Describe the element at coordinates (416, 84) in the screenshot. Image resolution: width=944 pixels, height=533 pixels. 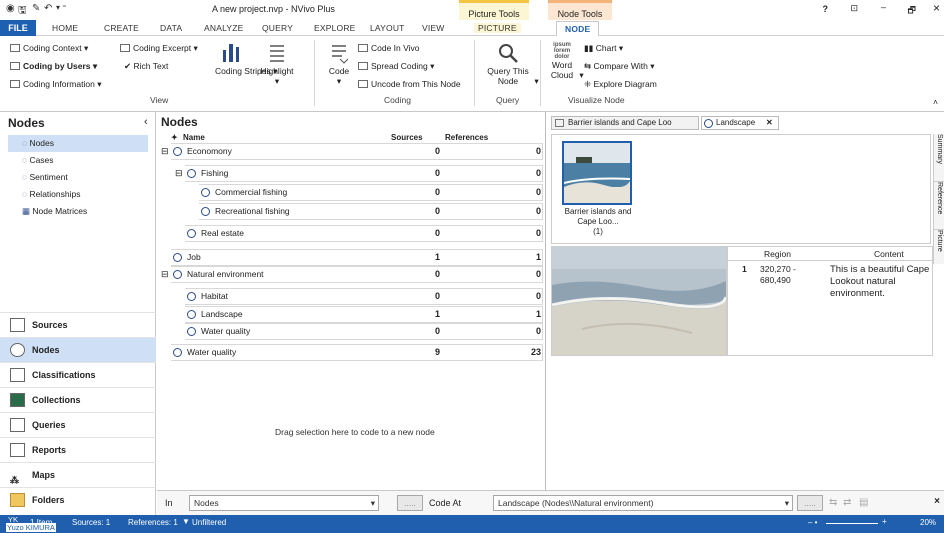
I see `uncode-label: Uncode from This Node` at that location.